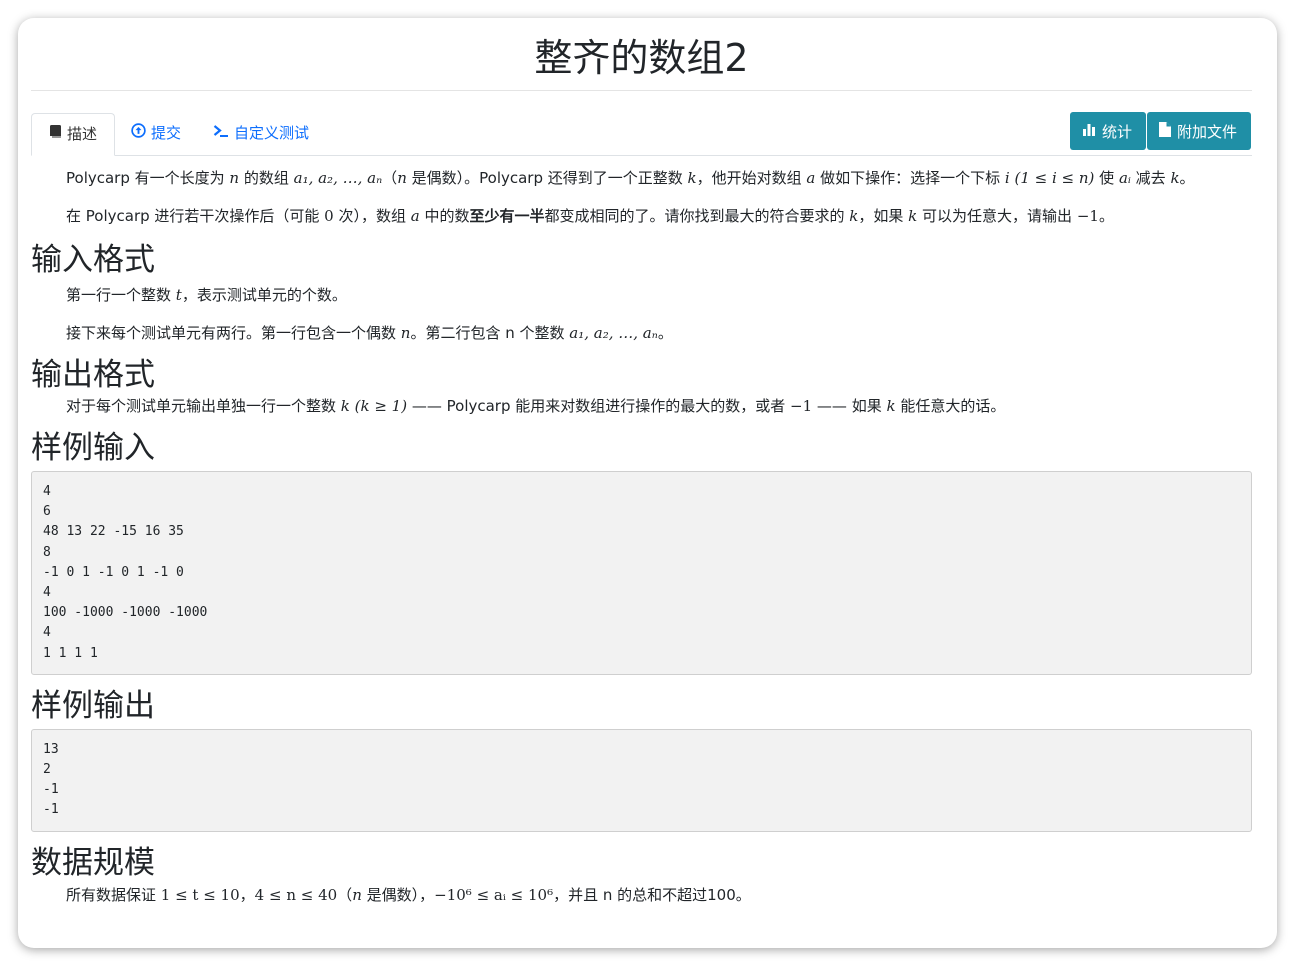  I want to click on text: 中的数, so click(444, 216).